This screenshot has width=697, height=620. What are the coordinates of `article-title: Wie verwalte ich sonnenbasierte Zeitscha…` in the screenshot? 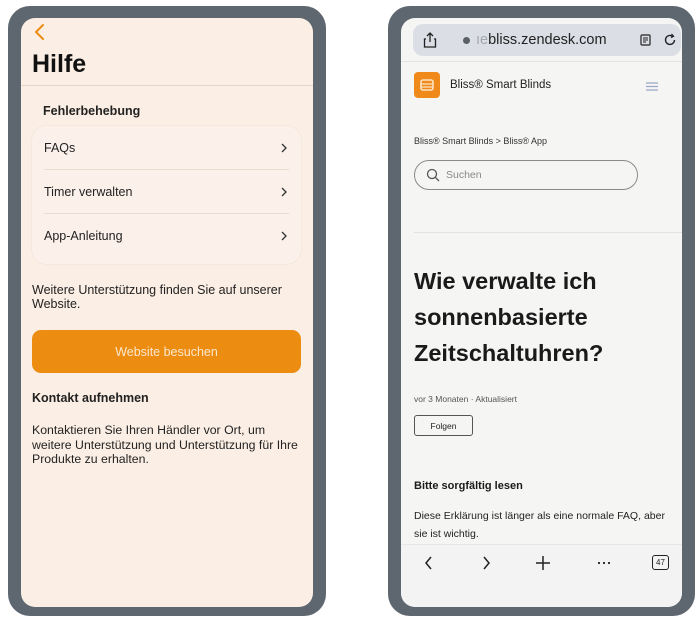 It's located at (509, 317).